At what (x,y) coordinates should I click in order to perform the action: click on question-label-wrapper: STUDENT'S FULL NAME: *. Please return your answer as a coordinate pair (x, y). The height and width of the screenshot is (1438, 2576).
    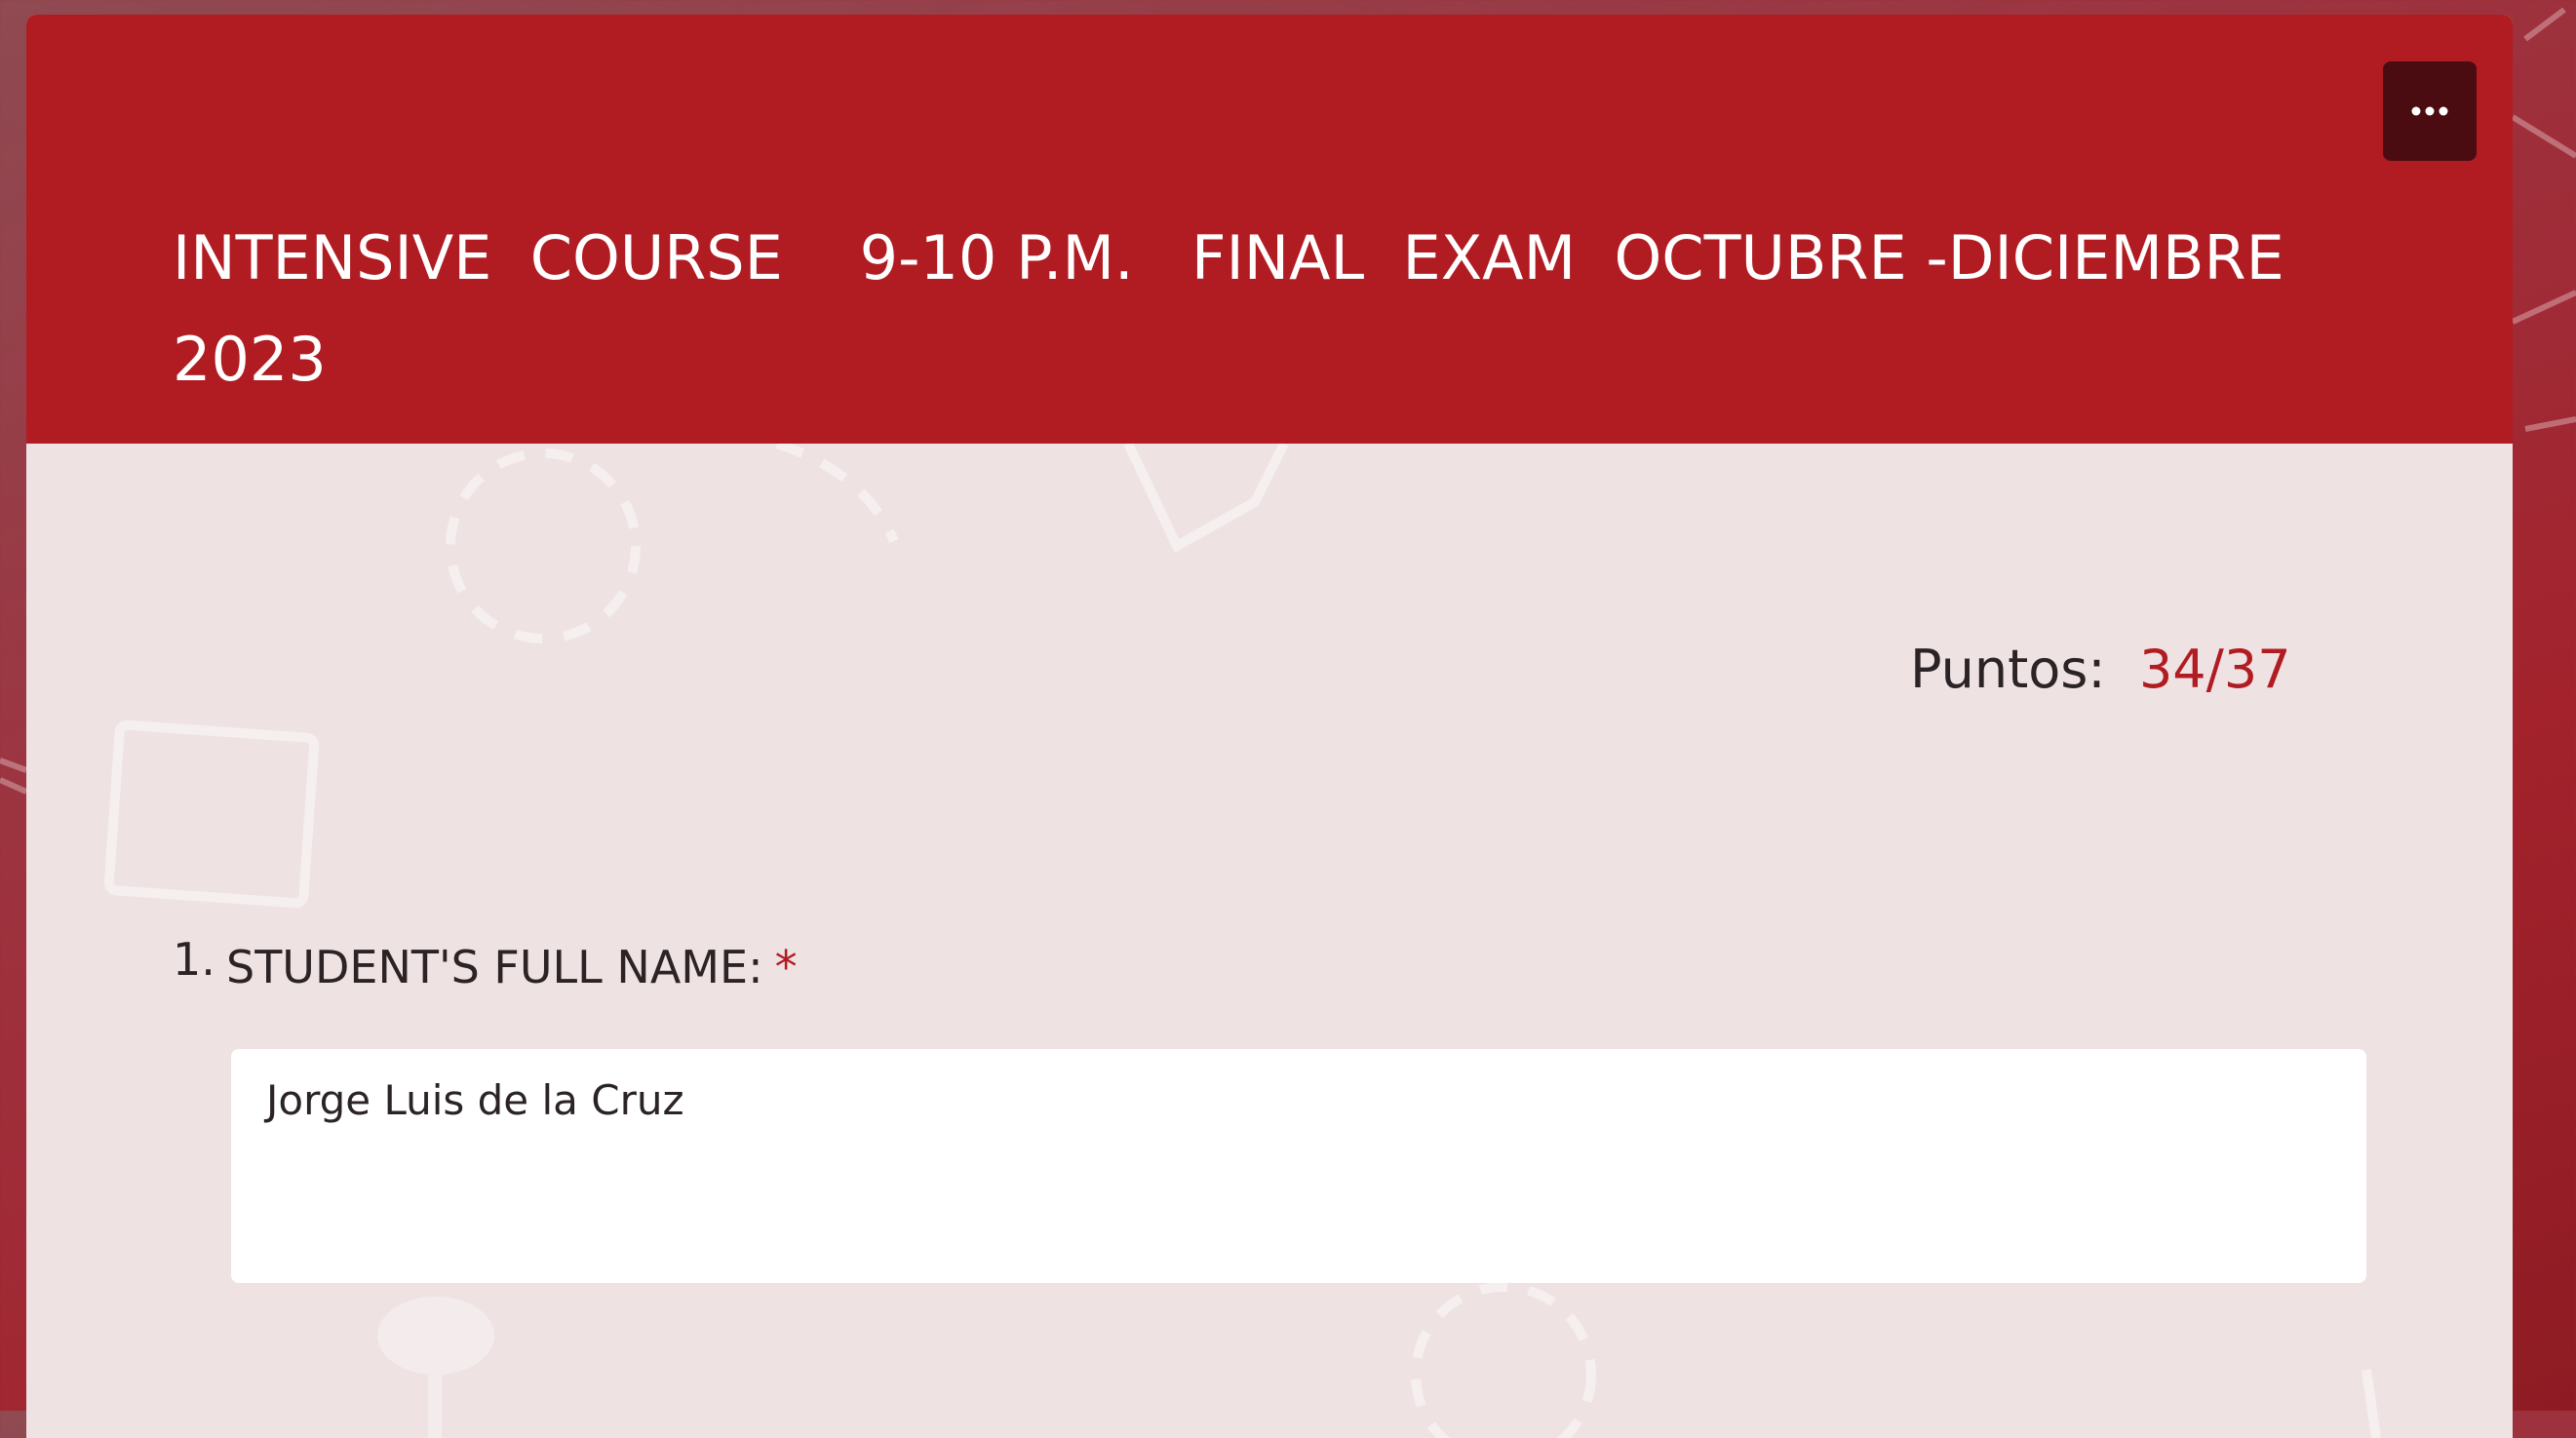
    Looking at the image, I should click on (512, 967).